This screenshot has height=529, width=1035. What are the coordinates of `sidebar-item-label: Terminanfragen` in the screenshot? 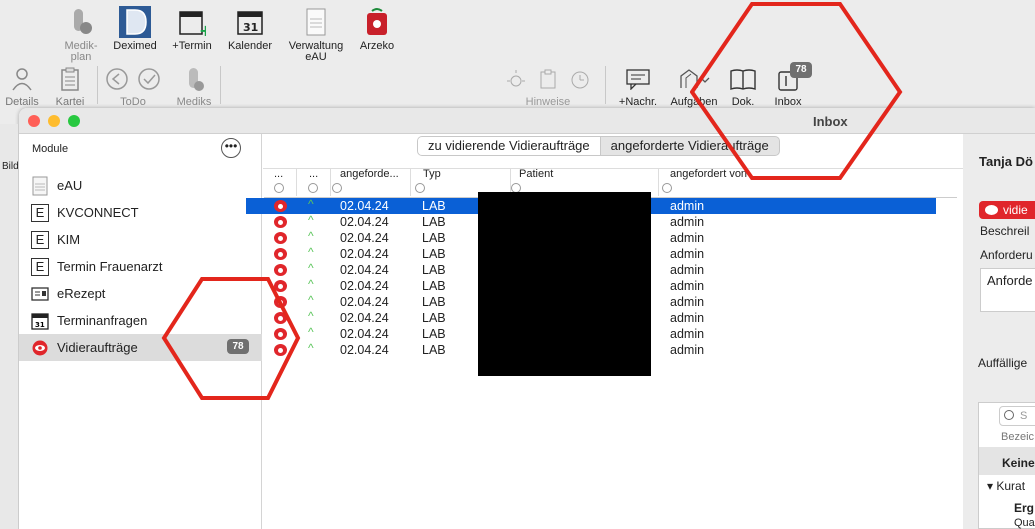 It's located at (102, 320).